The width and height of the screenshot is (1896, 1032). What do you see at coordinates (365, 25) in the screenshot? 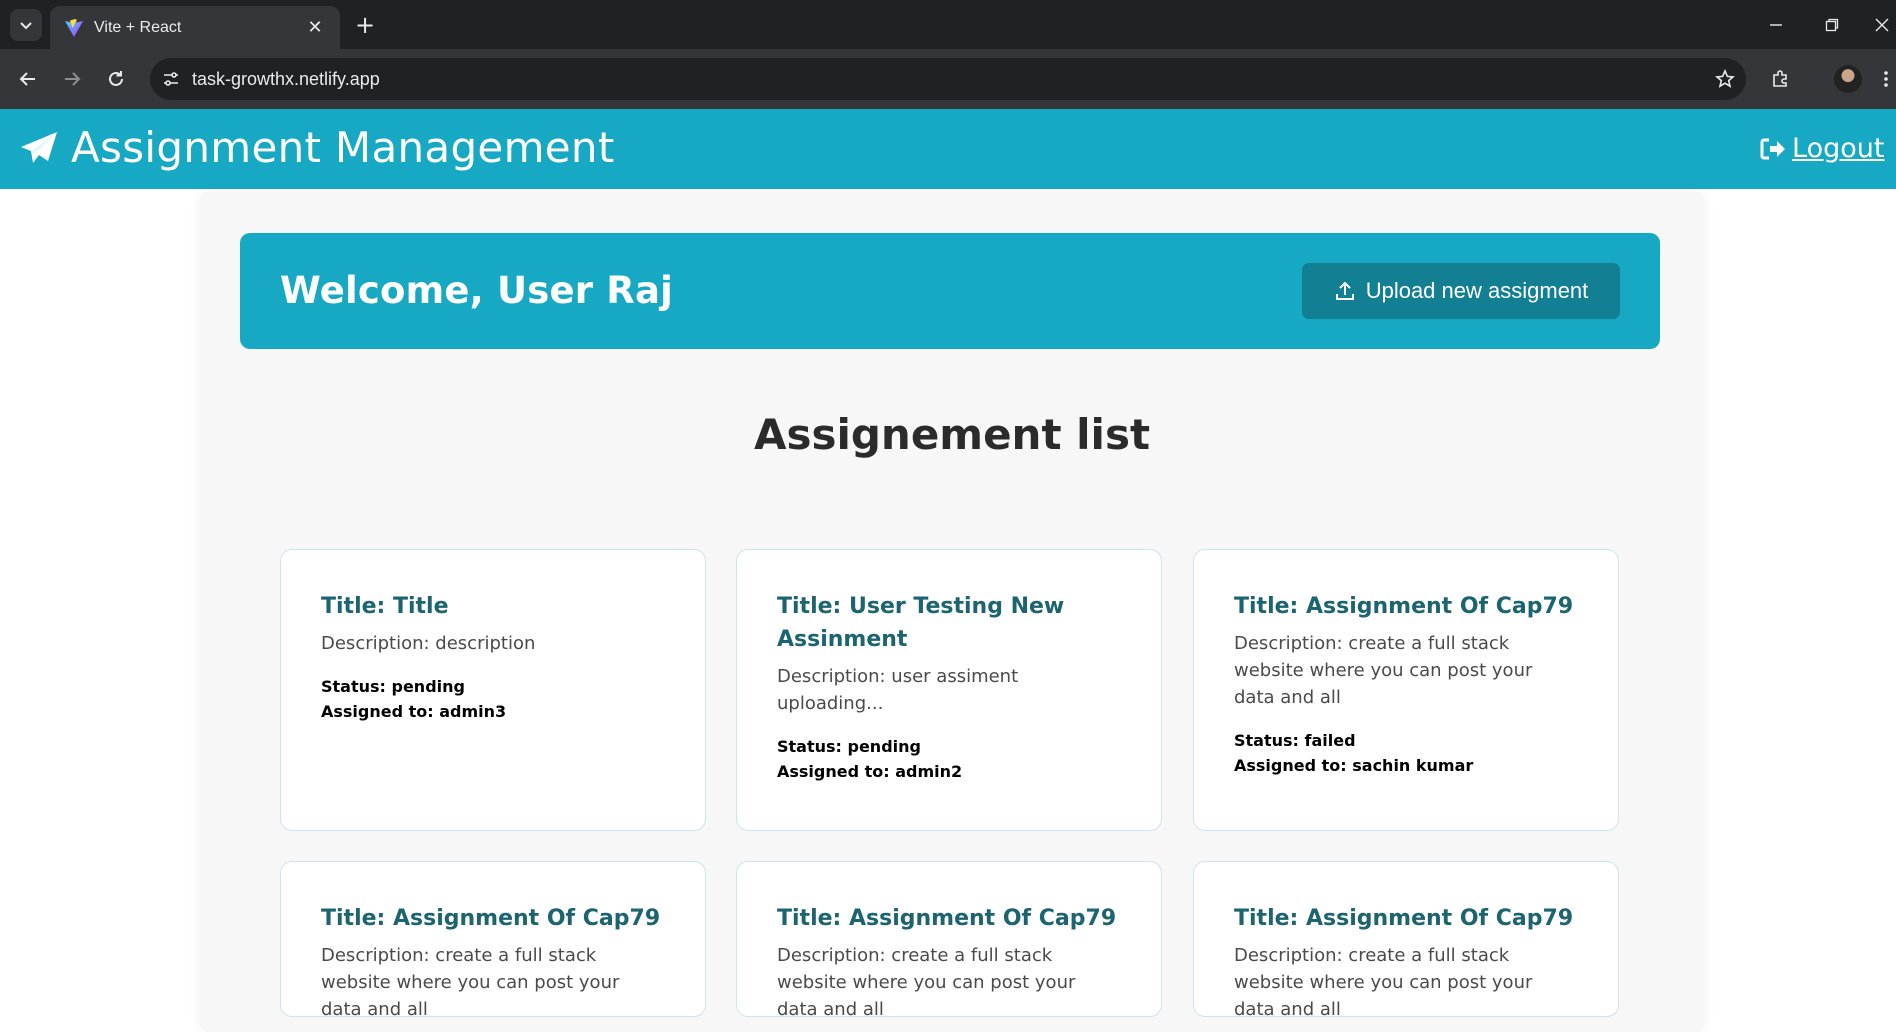
I see `plus-icon: +` at bounding box center [365, 25].